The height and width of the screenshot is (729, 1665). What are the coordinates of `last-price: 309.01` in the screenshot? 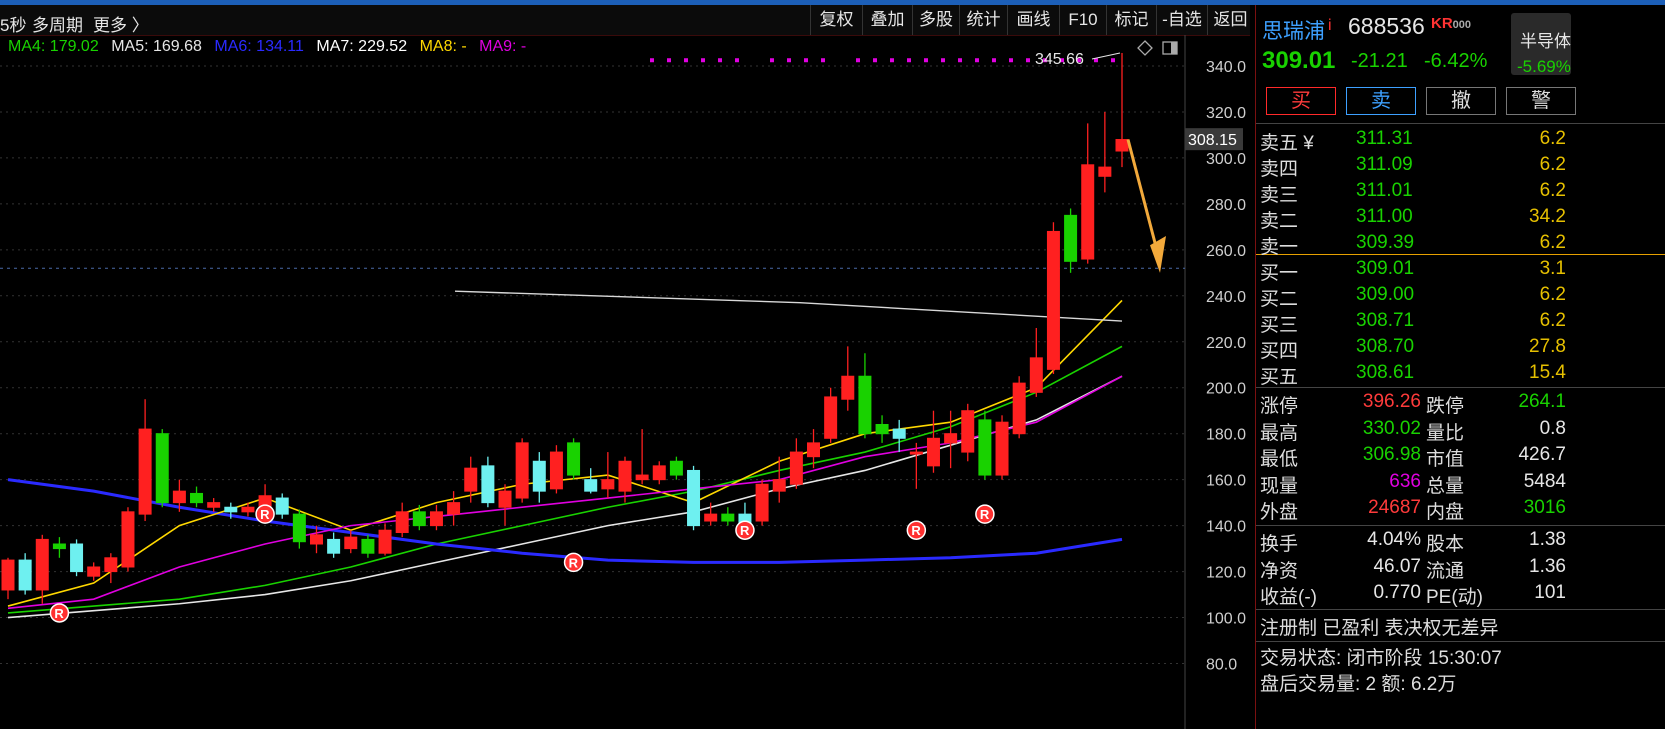 It's located at (1299, 60).